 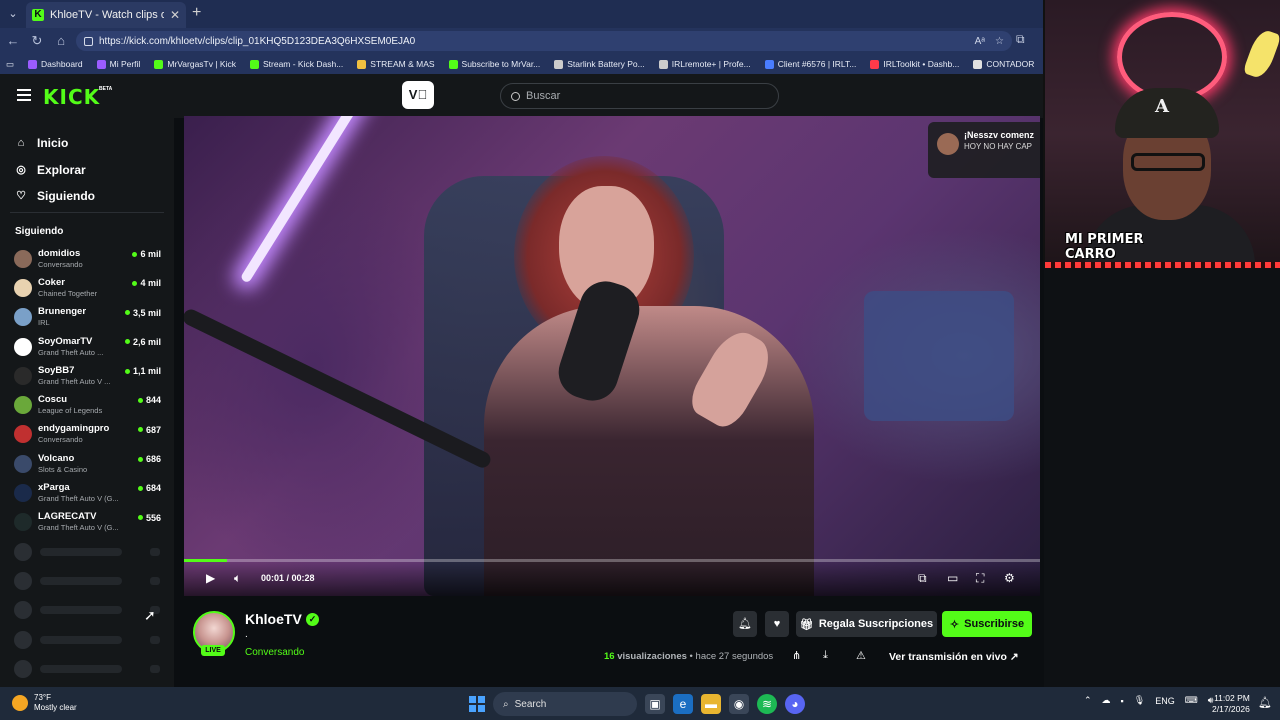 I want to click on bookmark-item: Dashboard, so click(x=55, y=64).